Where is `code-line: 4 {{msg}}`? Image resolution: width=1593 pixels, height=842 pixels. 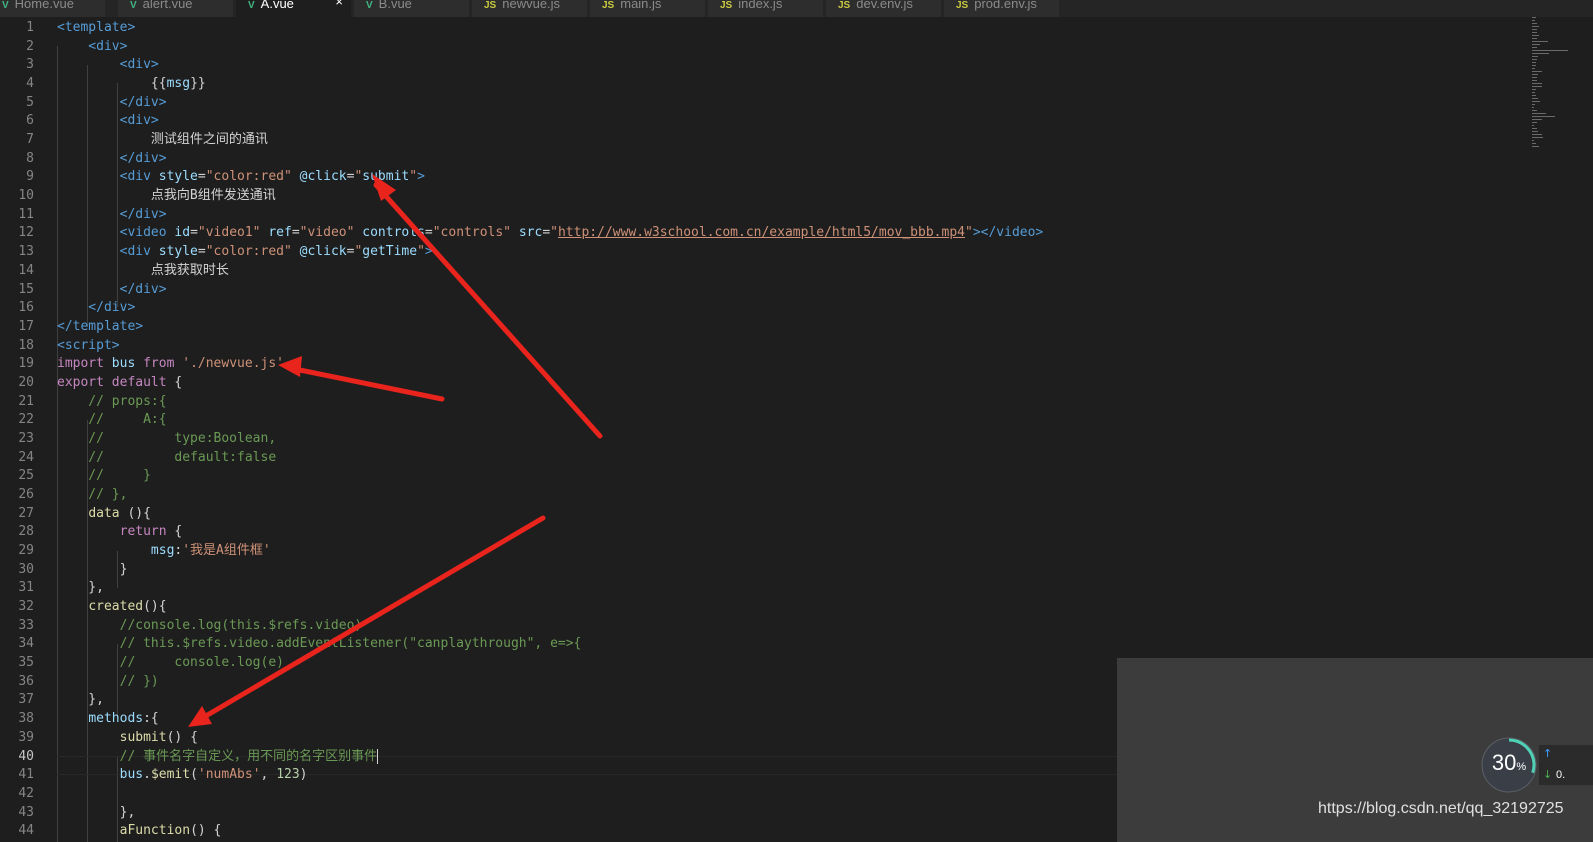 code-line: 4 {{msg}} is located at coordinates (796, 83).